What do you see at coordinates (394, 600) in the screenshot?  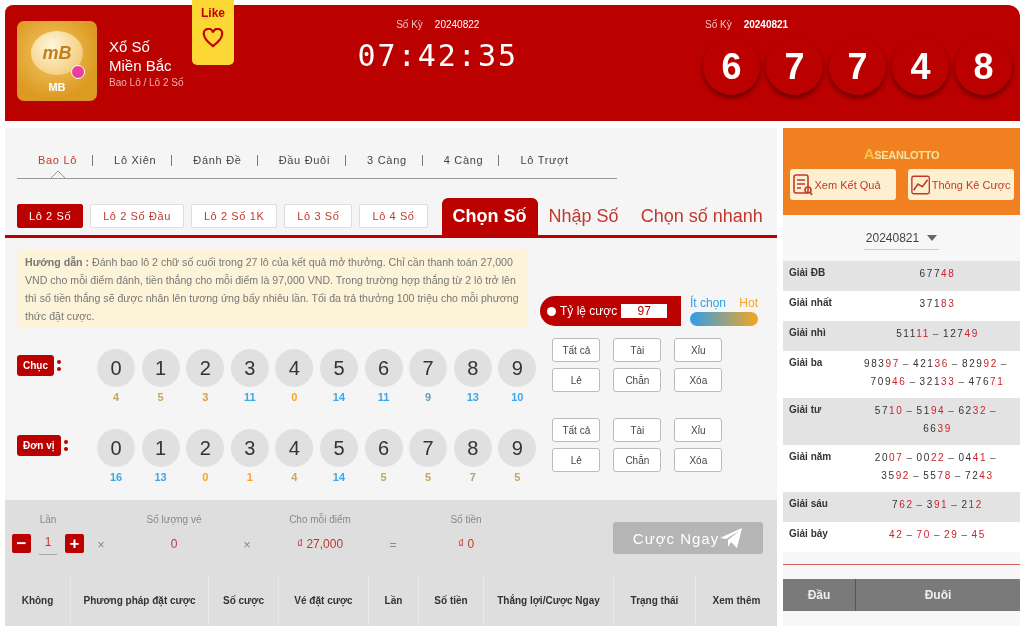 I see `column-header: Lần` at bounding box center [394, 600].